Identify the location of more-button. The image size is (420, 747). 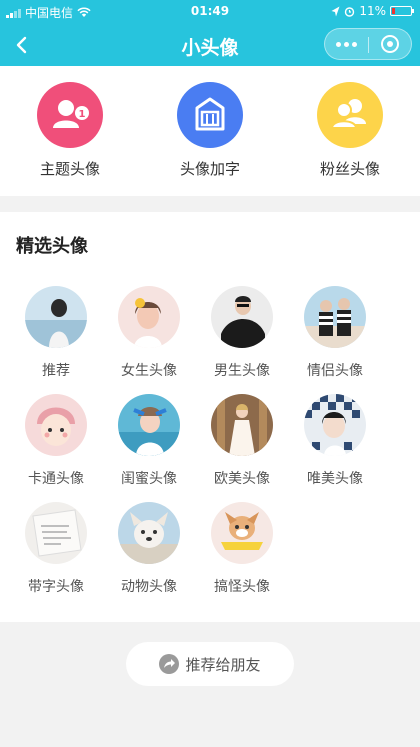
(346, 44).